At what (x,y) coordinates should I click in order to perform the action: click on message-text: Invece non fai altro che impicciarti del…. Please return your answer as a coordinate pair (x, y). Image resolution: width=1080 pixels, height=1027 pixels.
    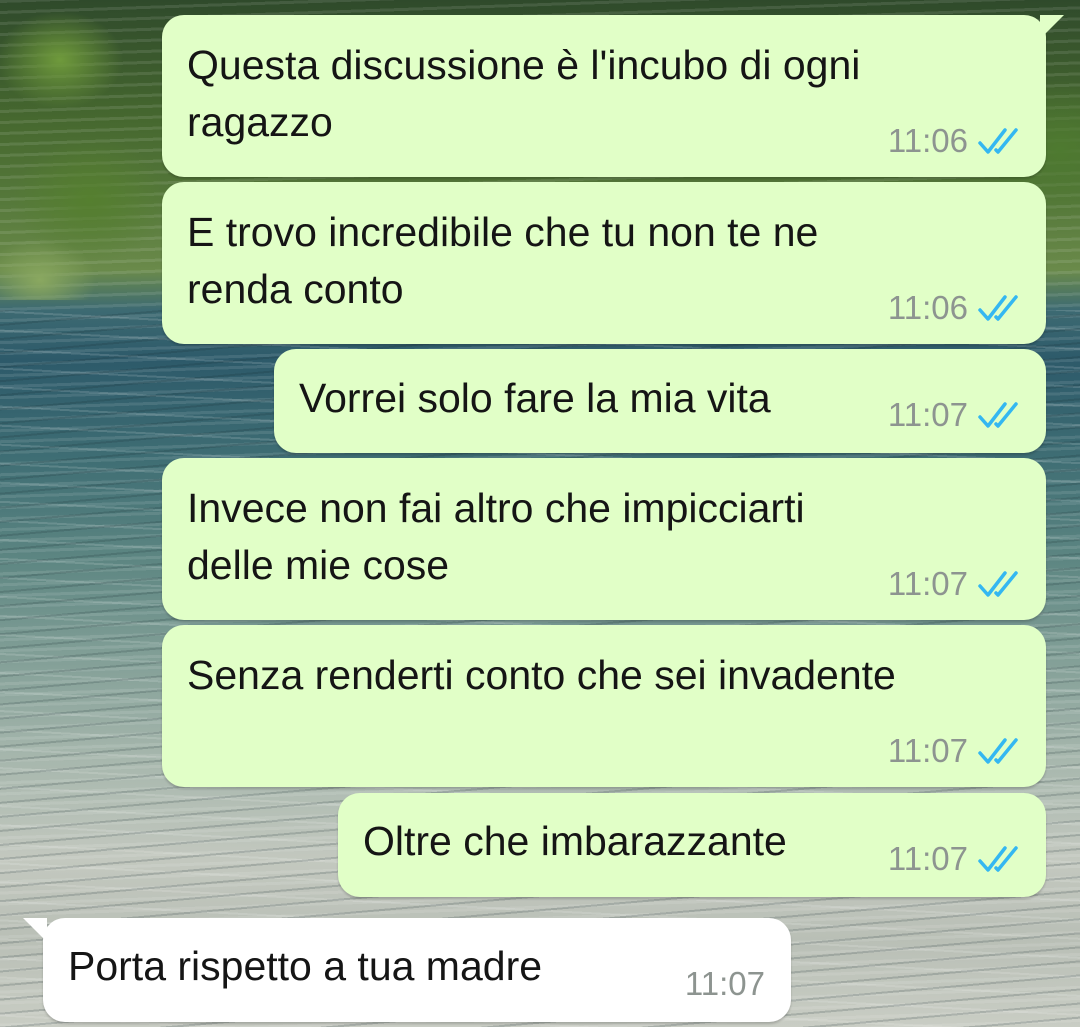
    Looking at the image, I should click on (496, 536).